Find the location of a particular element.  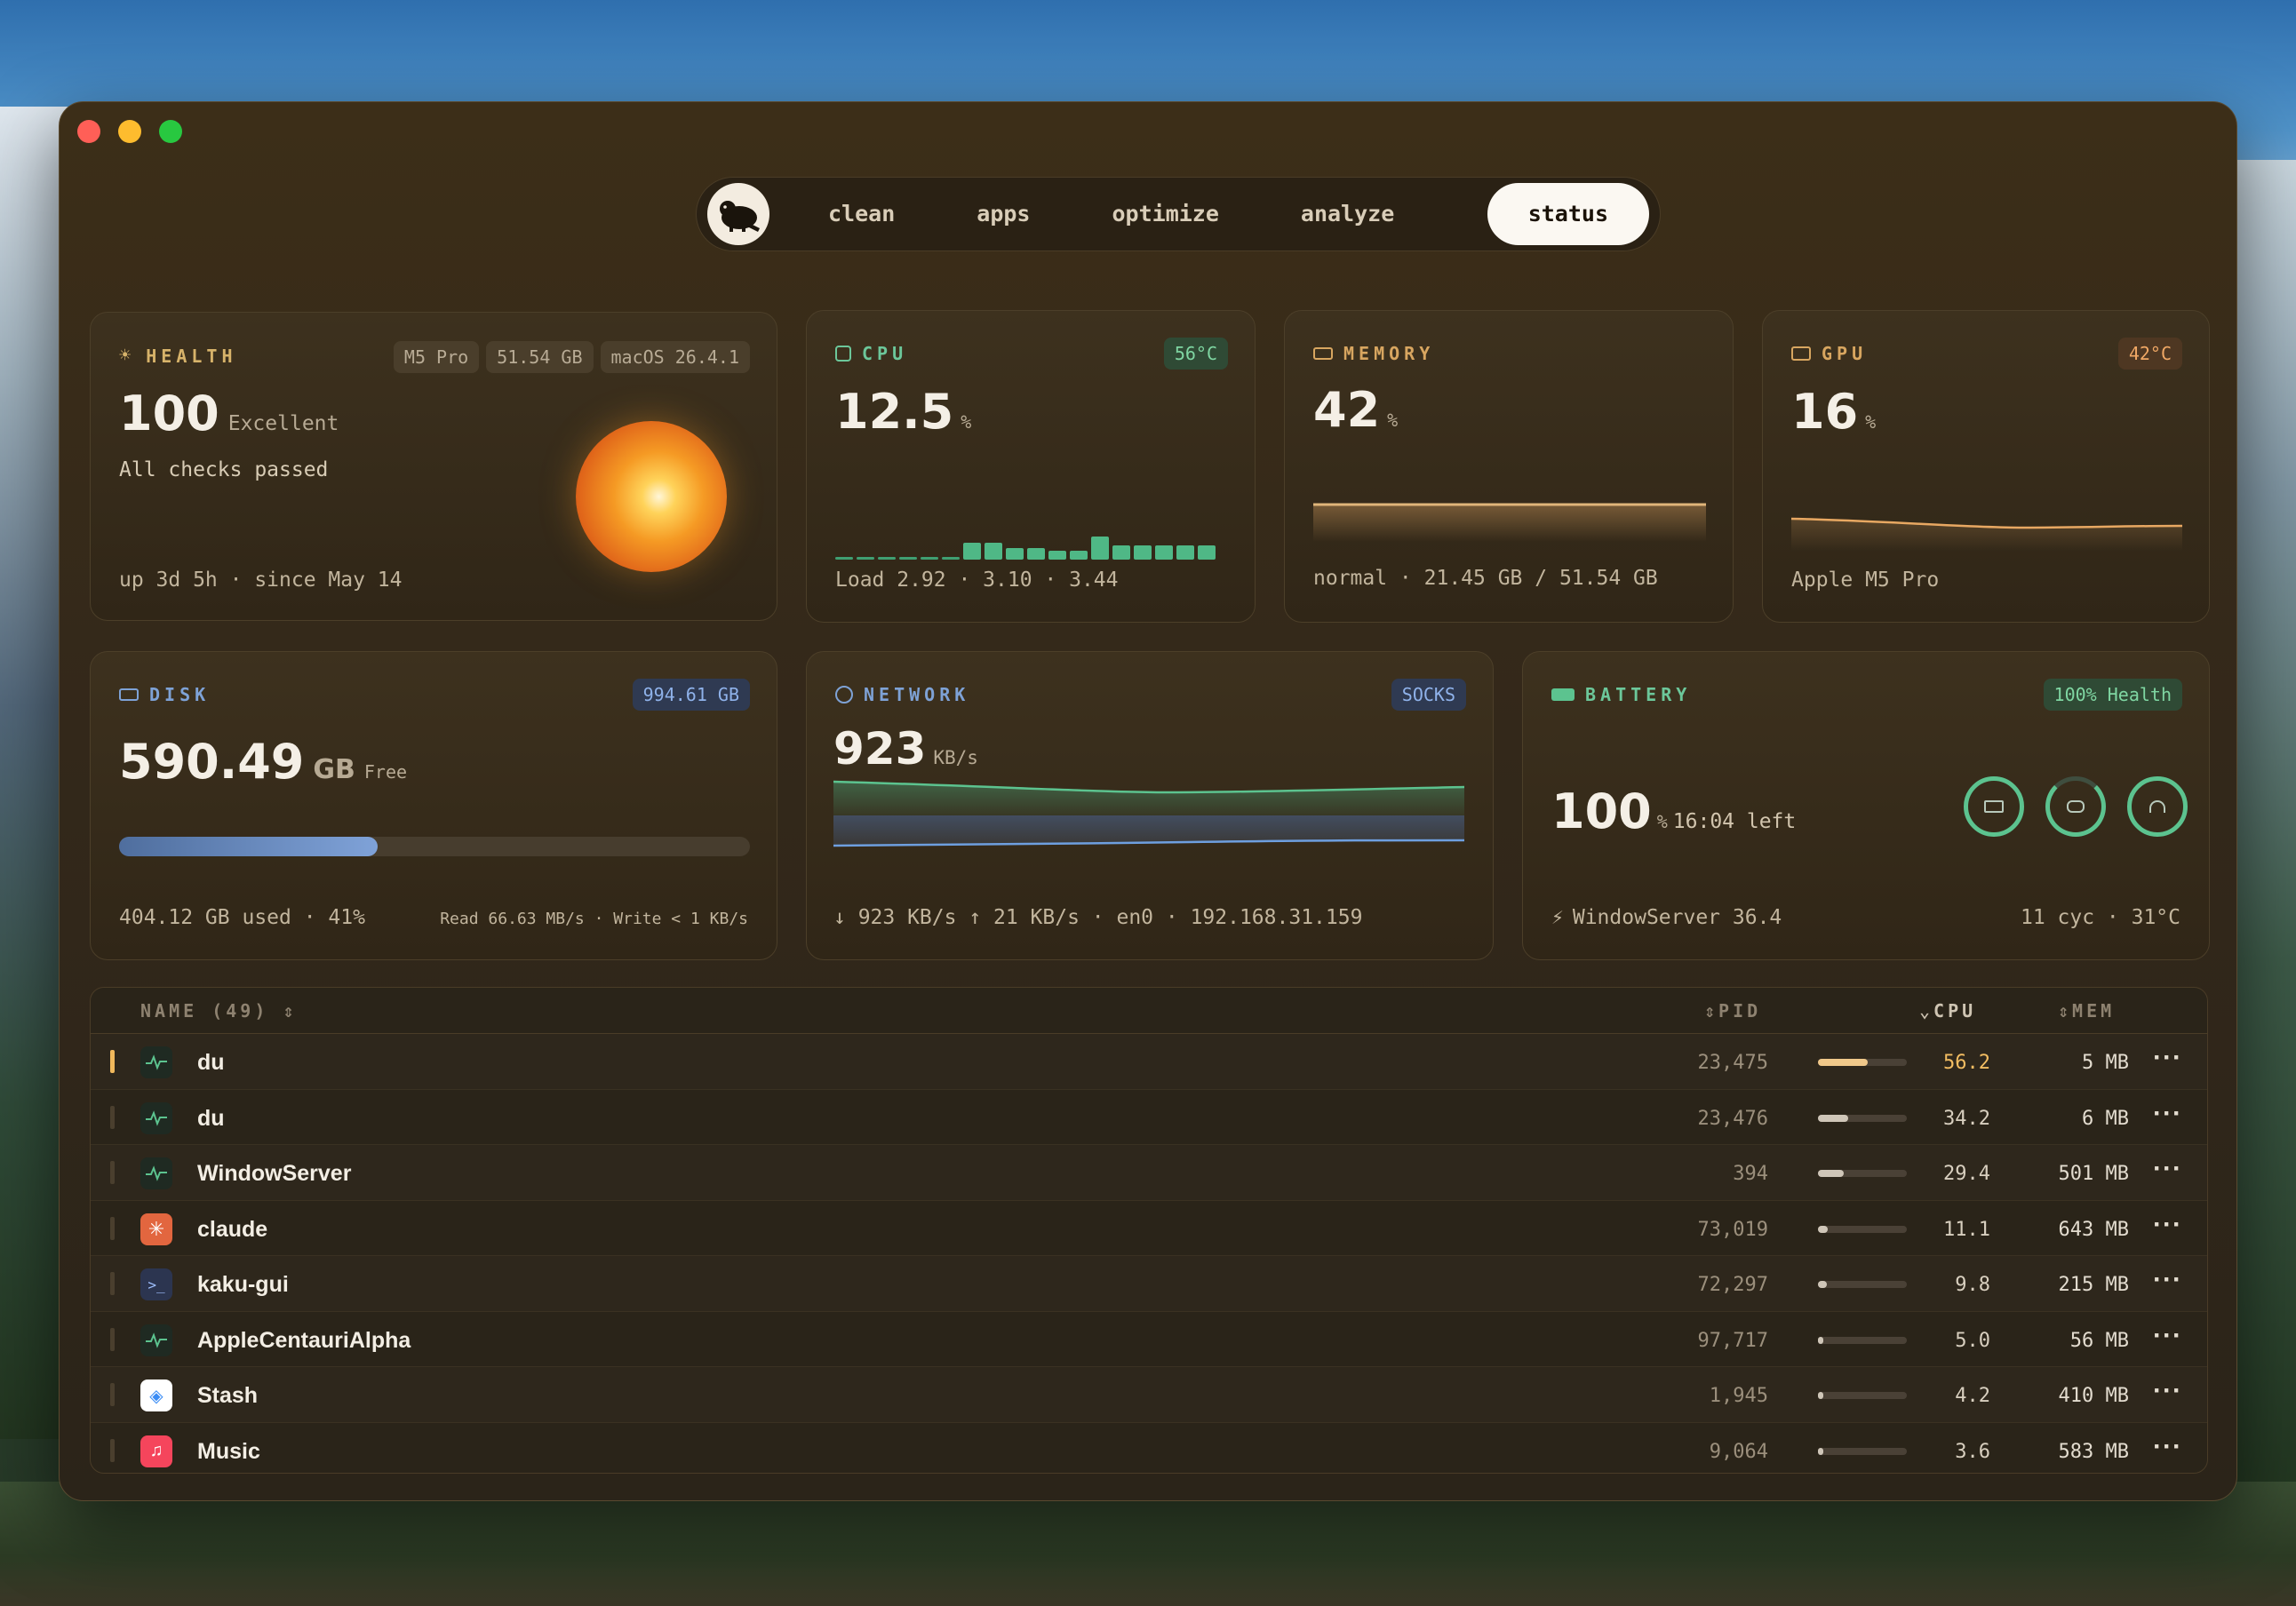

claude-icon: ✳ is located at coordinates (156, 1228).